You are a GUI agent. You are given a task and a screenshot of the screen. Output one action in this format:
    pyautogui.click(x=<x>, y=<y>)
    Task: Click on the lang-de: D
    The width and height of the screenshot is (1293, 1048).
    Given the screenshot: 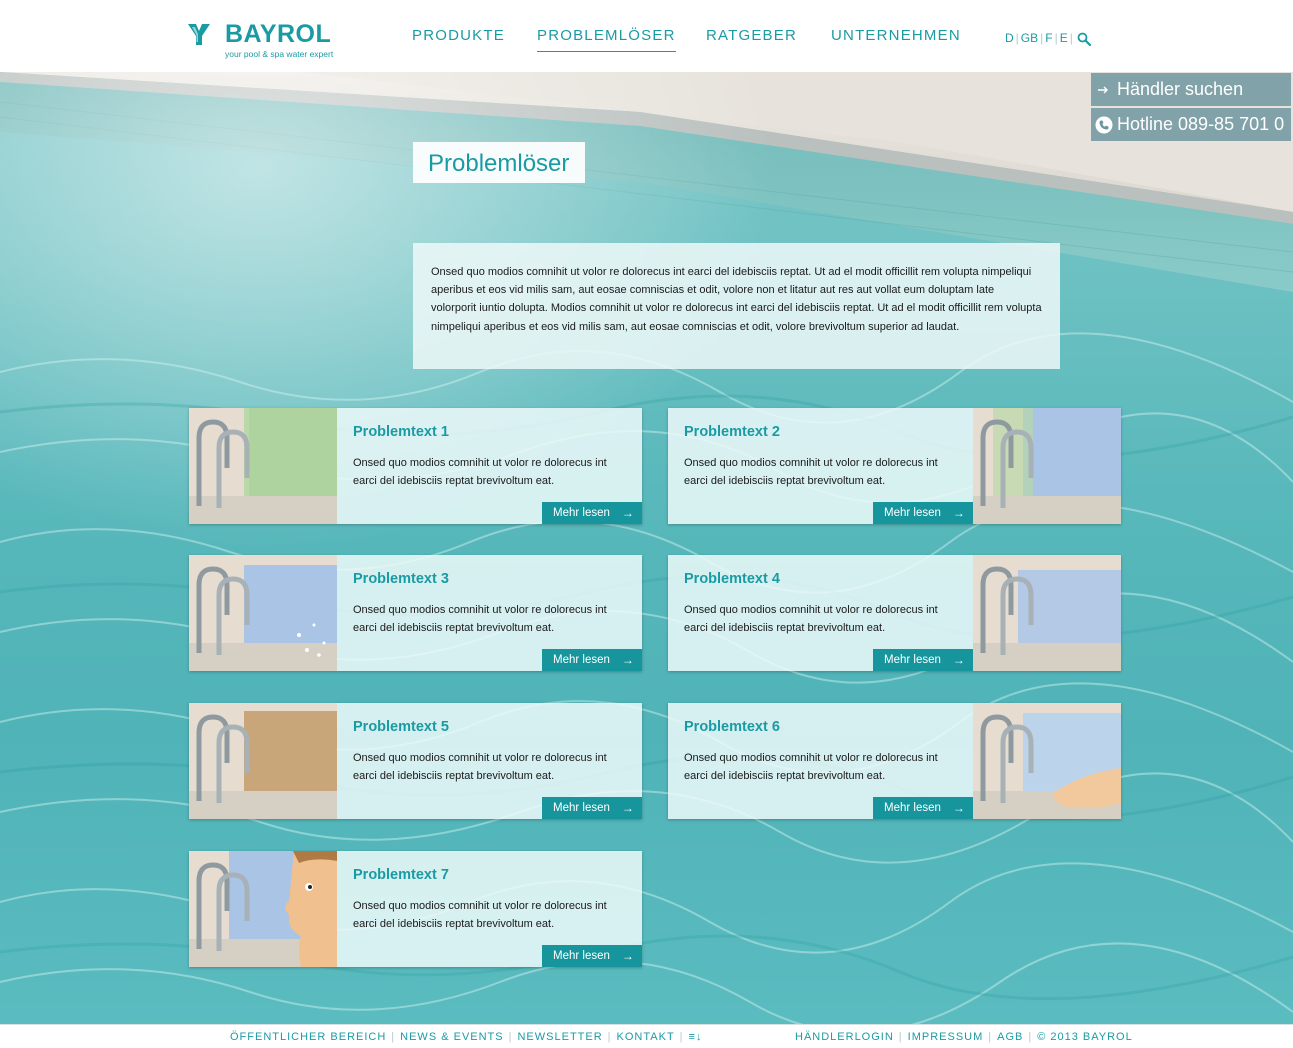 What is the action you would take?
    pyautogui.click(x=1009, y=38)
    